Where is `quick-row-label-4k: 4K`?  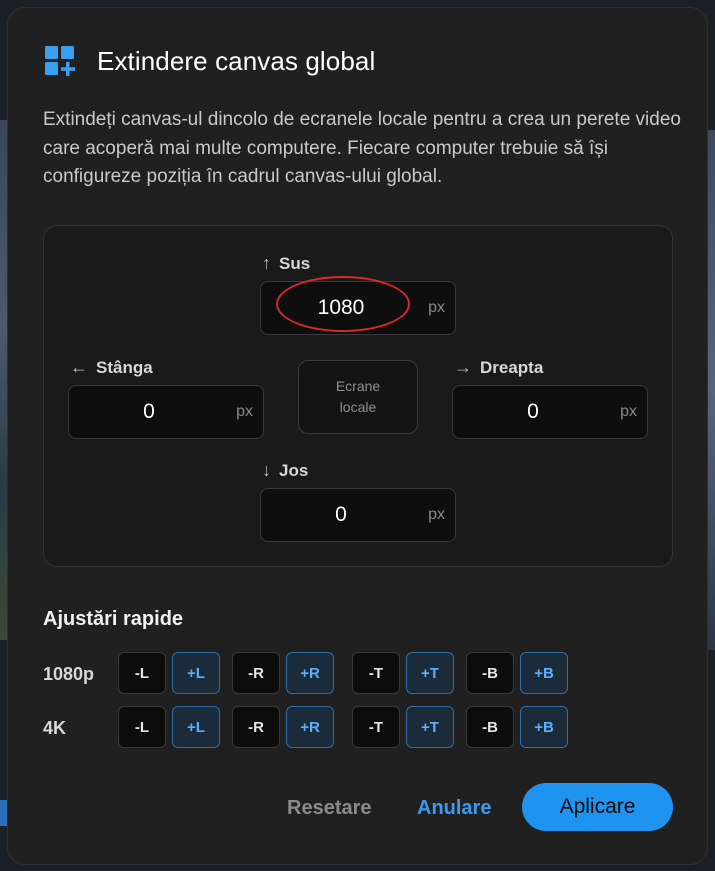 quick-row-label-4k: 4K is located at coordinates (55, 728).